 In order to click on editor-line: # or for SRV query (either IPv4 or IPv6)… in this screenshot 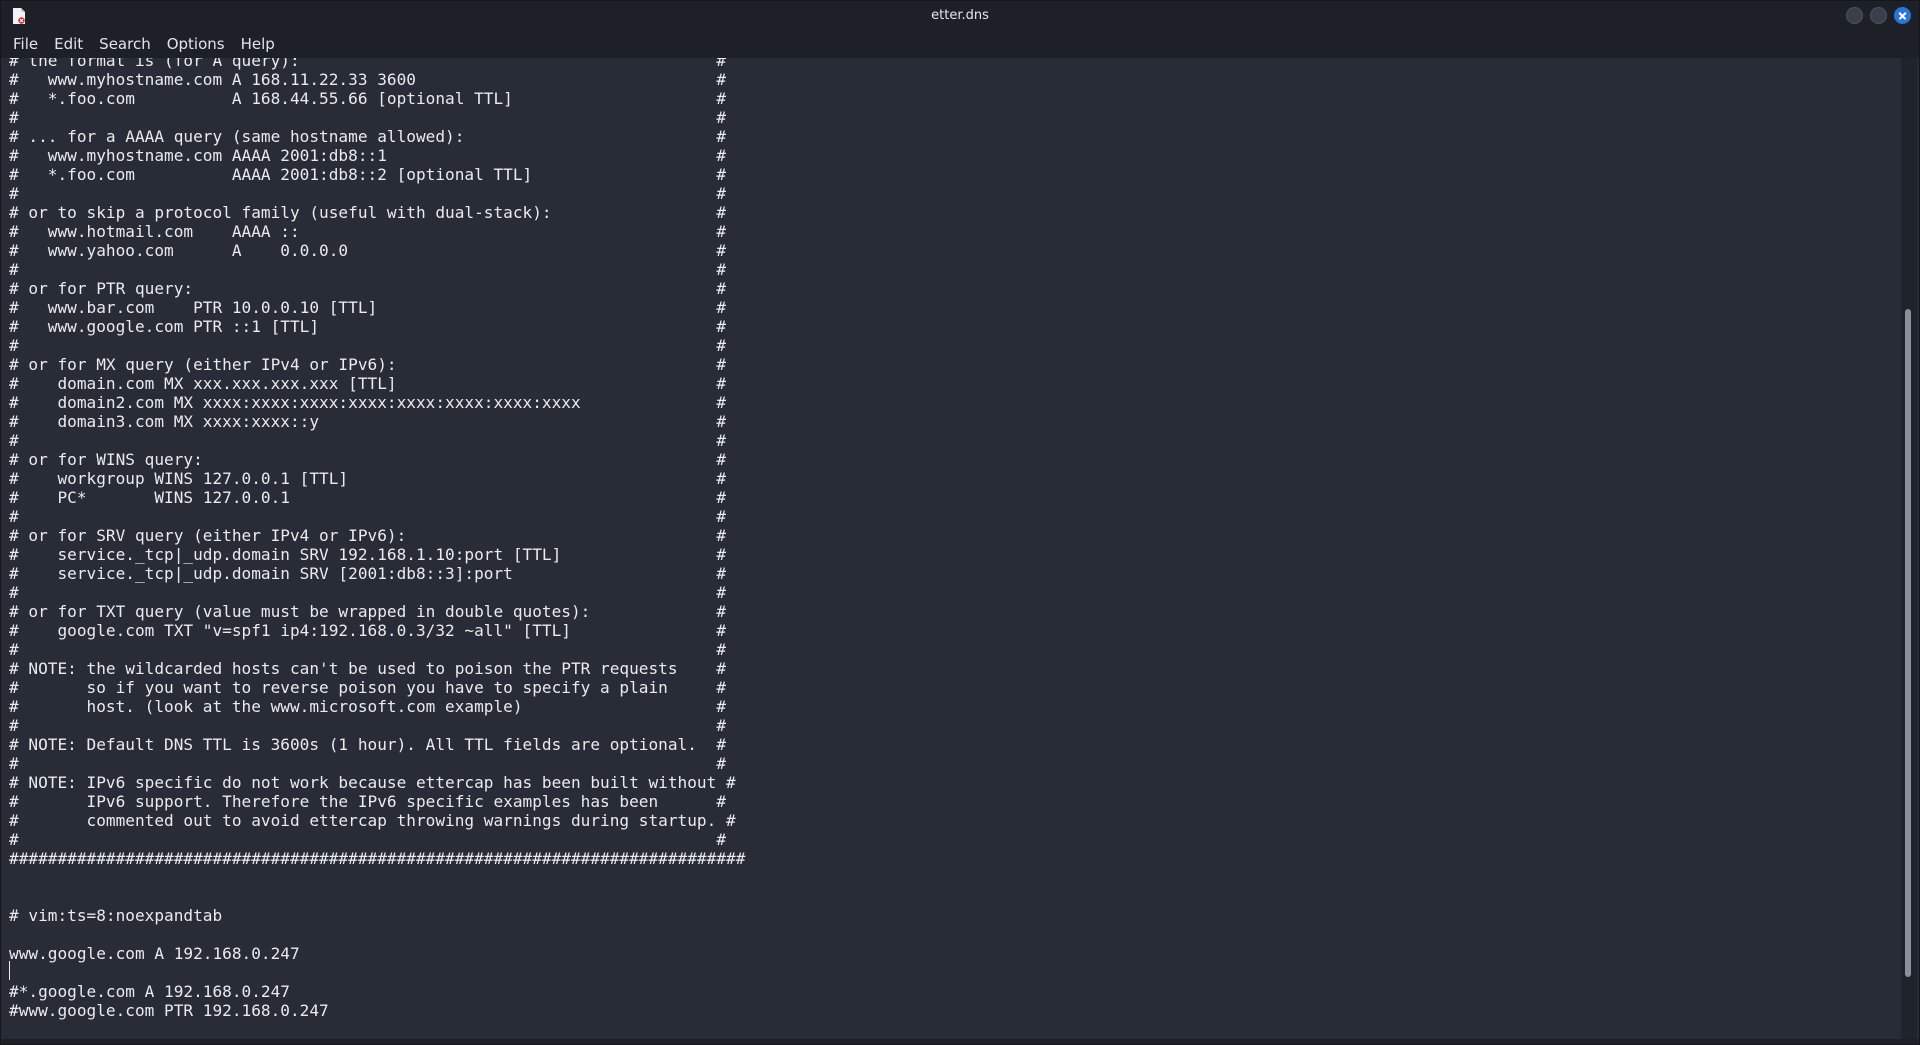, I will do `click(377, 535)`.